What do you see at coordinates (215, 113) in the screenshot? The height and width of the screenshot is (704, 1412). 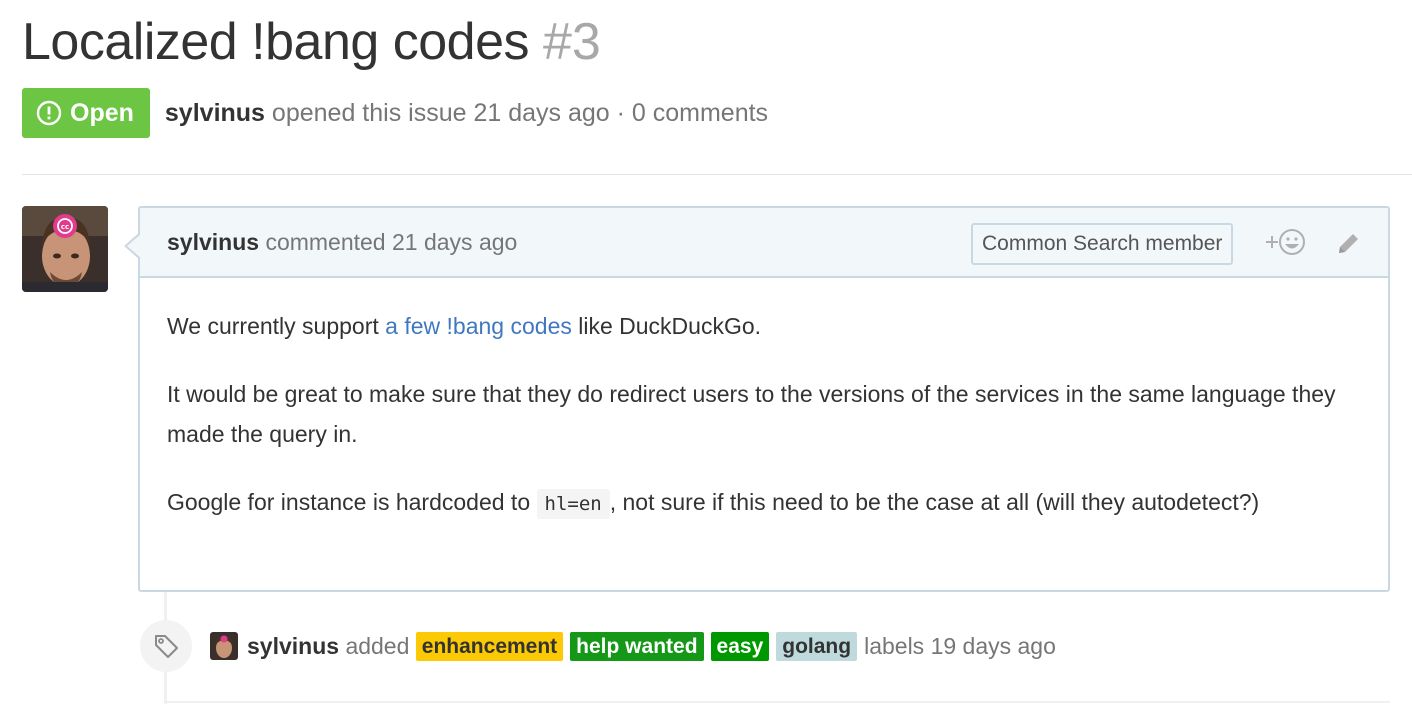 I see `issue-author-link: sylvinus` at bounding box center [215, 113].